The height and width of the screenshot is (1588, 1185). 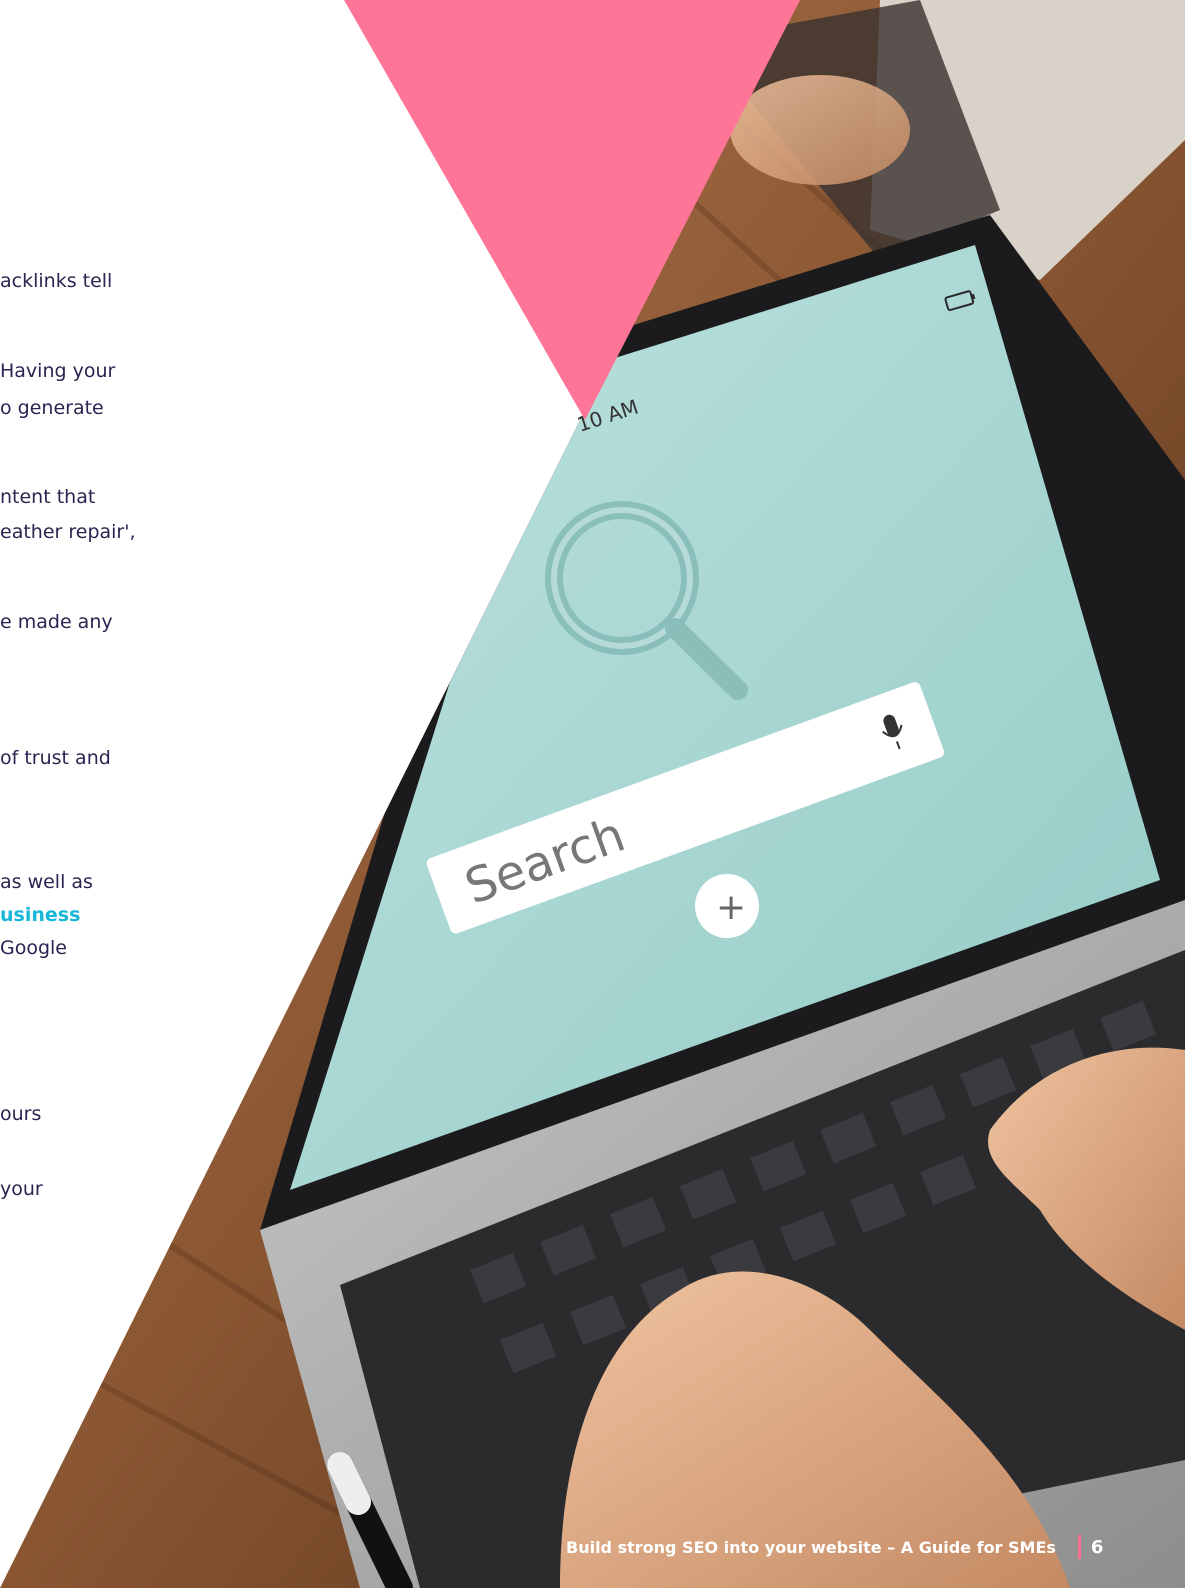 What do you see at coordinates (21, 1114) in the screenshot?
I see `text-line-11: ours` at bounding box center [21, 1114].